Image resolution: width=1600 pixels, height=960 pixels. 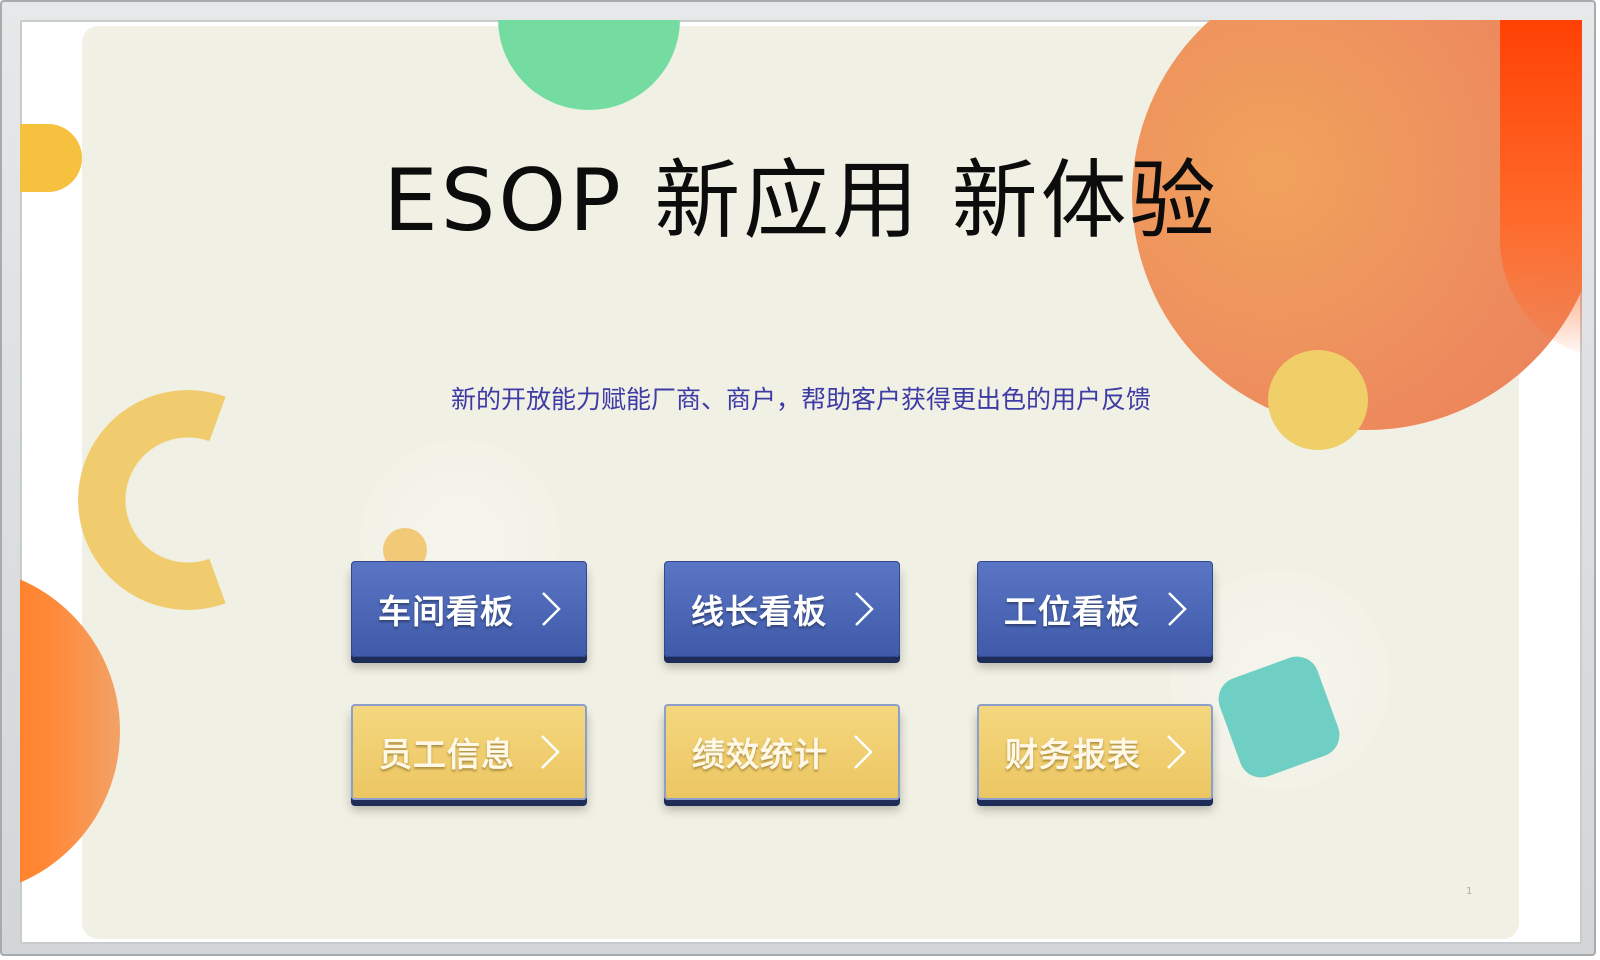 What do you see at coordinates (800, 399) in the screenshot?
I see `slide-subtitle: 新的开放能力赋能厂商、商户，帮助客户获得更出色的用户反馈` at bounding box center [800, 399].